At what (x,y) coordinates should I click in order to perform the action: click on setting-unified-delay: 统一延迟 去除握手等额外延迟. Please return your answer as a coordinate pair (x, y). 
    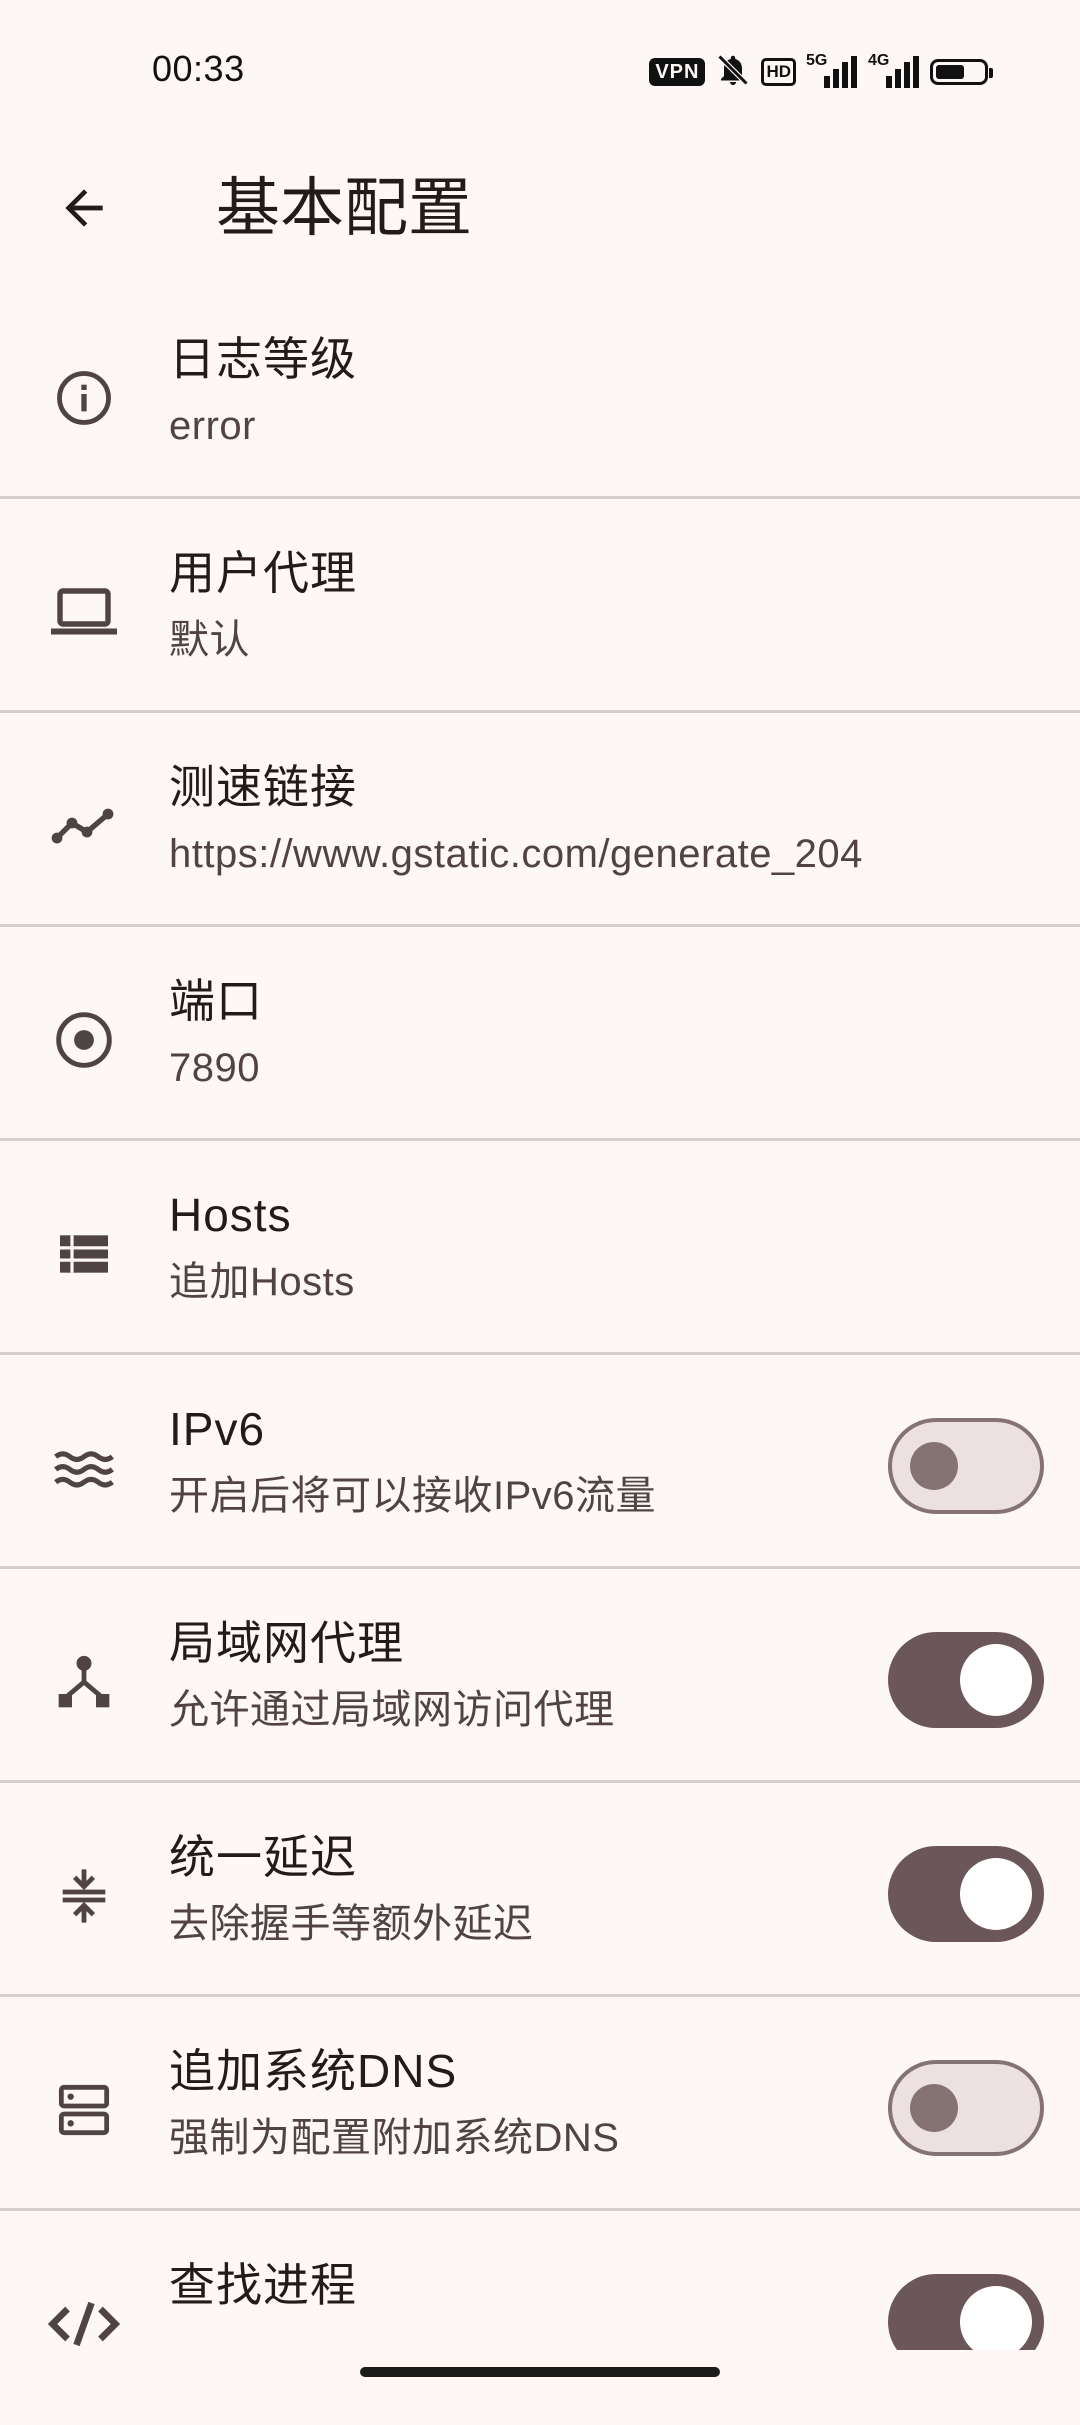
    Looking at the image, I should click on (540, 1890).